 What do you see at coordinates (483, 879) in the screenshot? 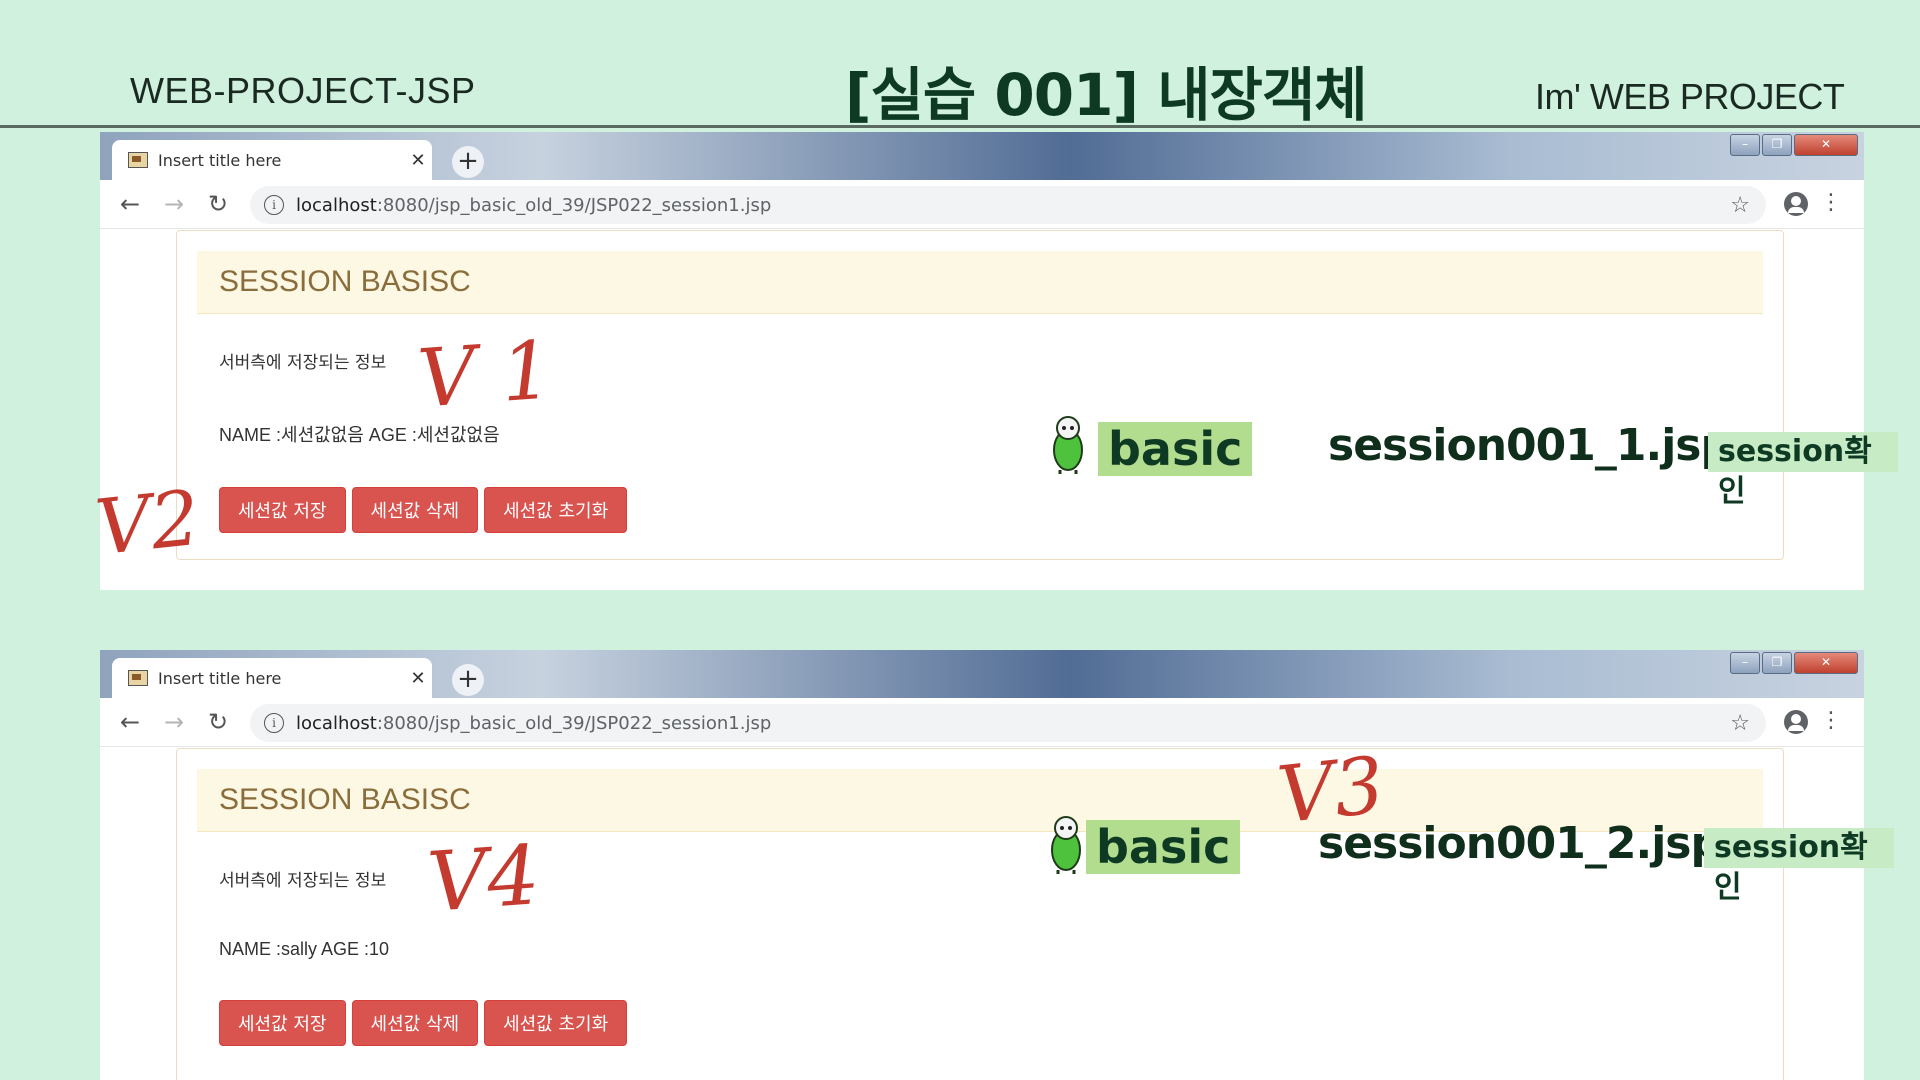
I see `mark-v4: V4` at bounding box center [483, 879].